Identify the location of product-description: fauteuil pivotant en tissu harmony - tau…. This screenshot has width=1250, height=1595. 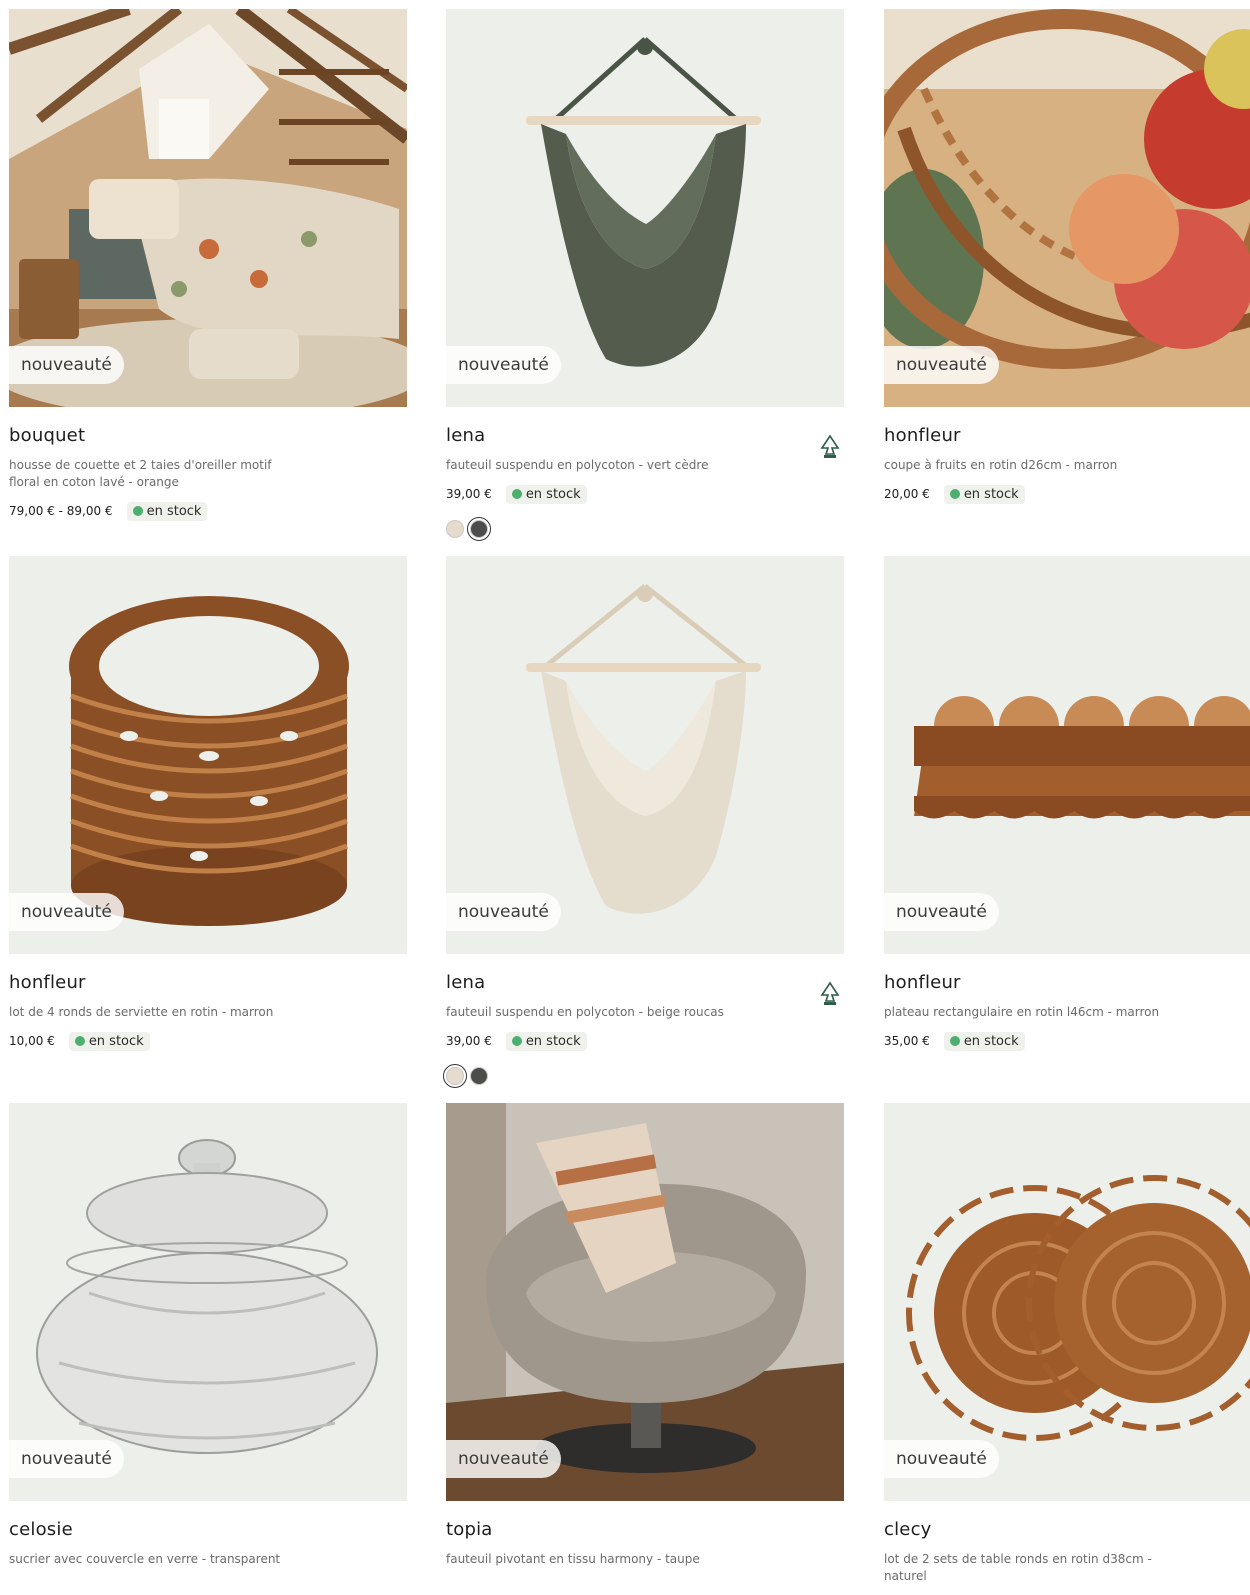
(573, 1559).